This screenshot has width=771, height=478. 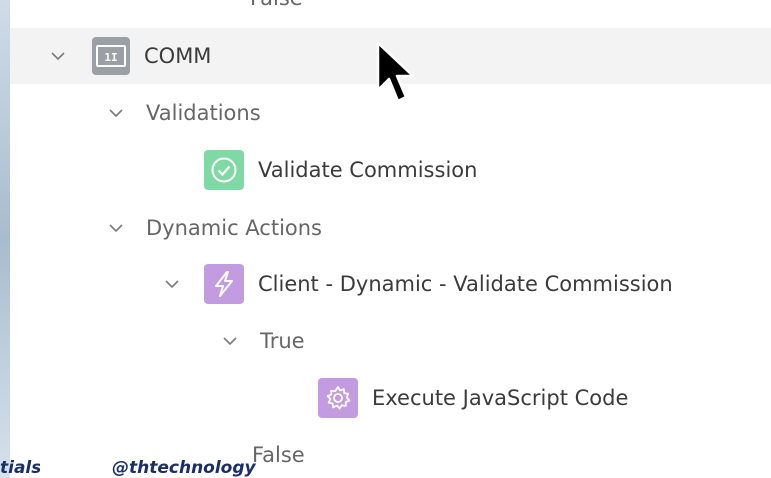 I want to click on tree-node-label: True, so click(x=282, y=341).